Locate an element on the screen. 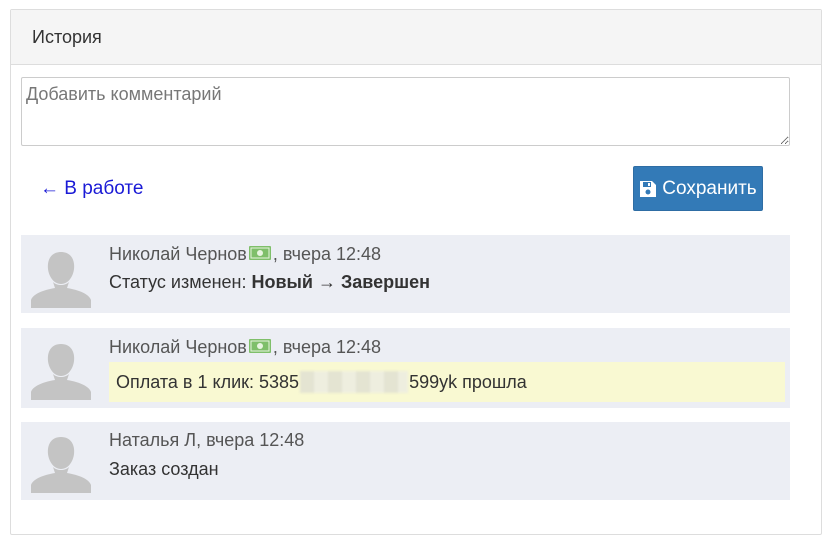 The image size is (834, 540). status-from: Новый is located at coordinates (282, 282).